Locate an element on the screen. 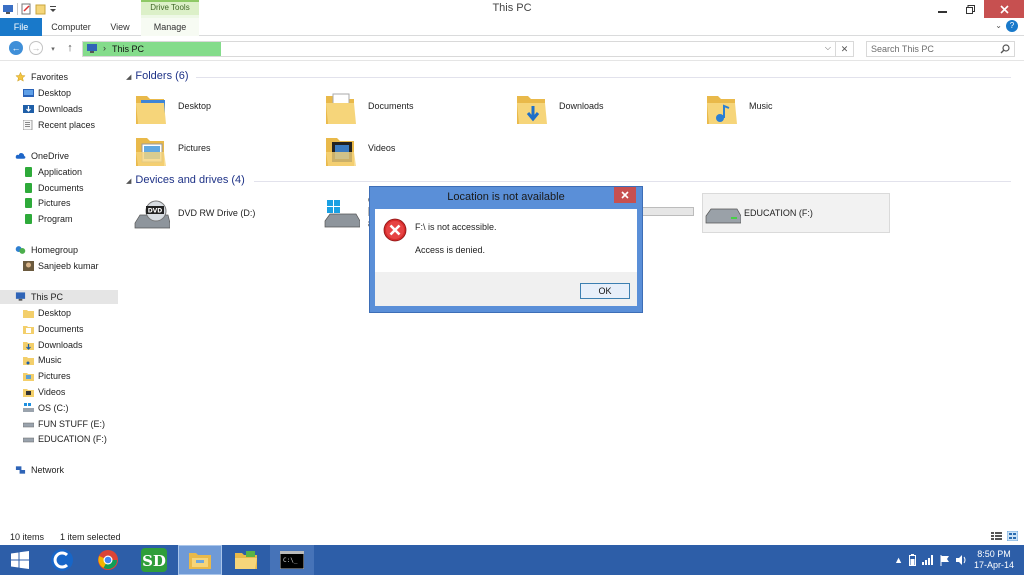  folder-tile-music: Music is located at coordinates (790, 108).